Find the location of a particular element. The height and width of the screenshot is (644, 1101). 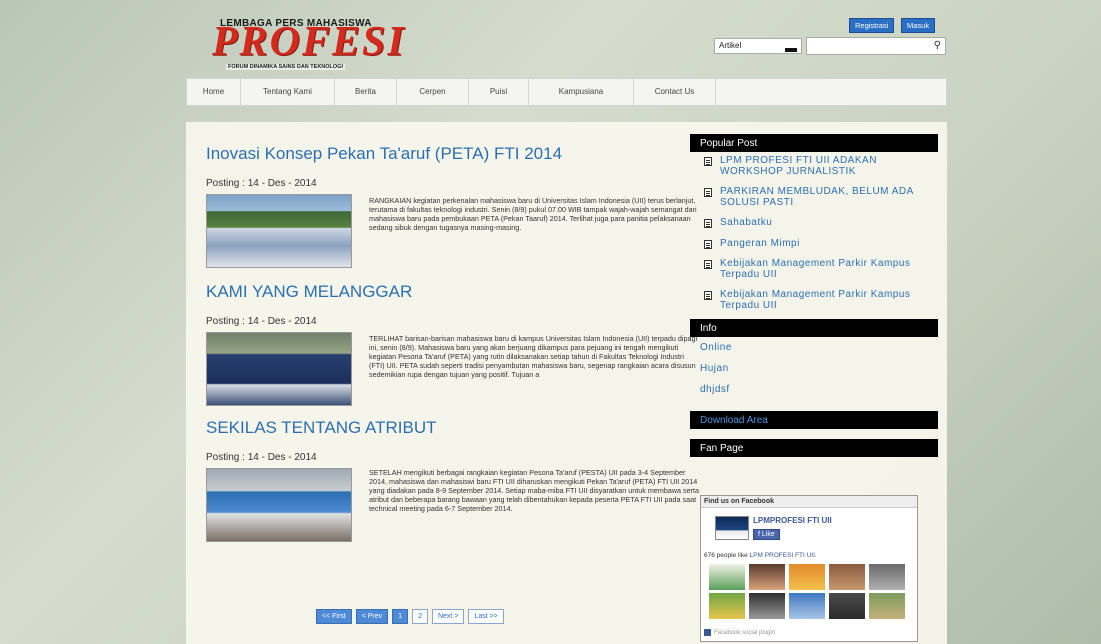

pager-first-button: << First is located at coordinates (334, 616).